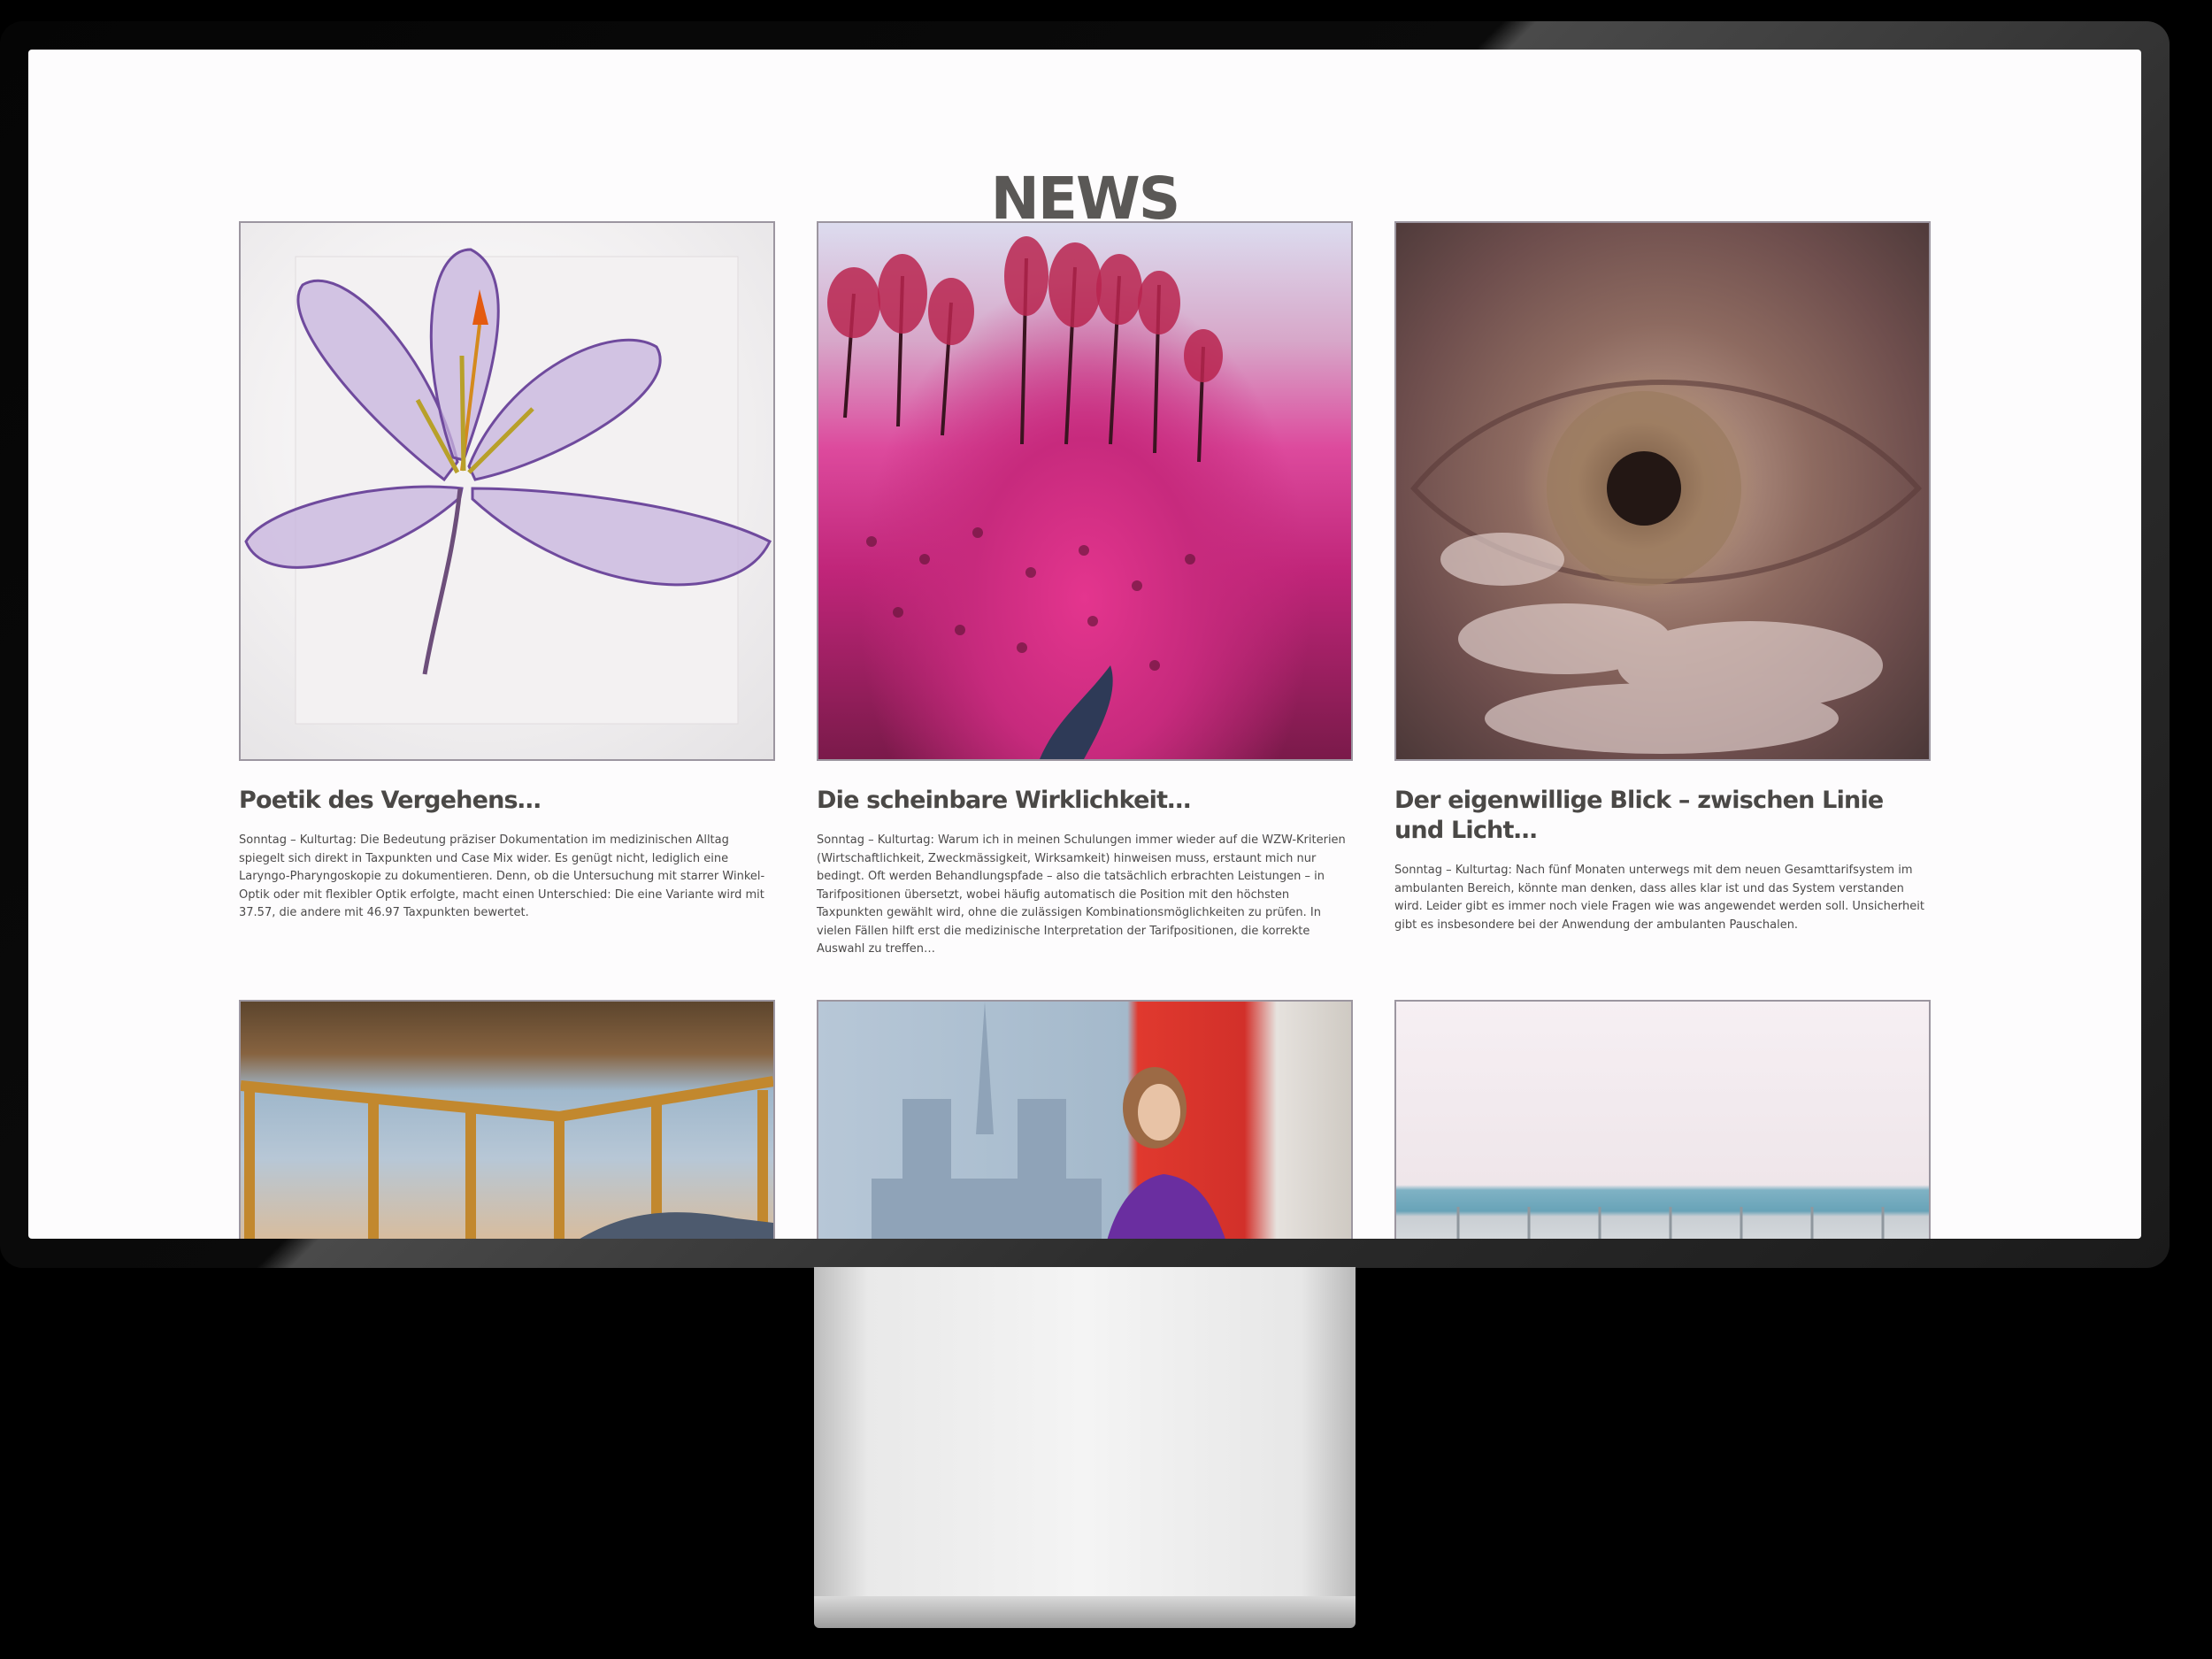  What do you see at coordinates (1671, 1223) in the screenshot?
I see `rooftop-illustration` at bounding box center [1671, 1223].